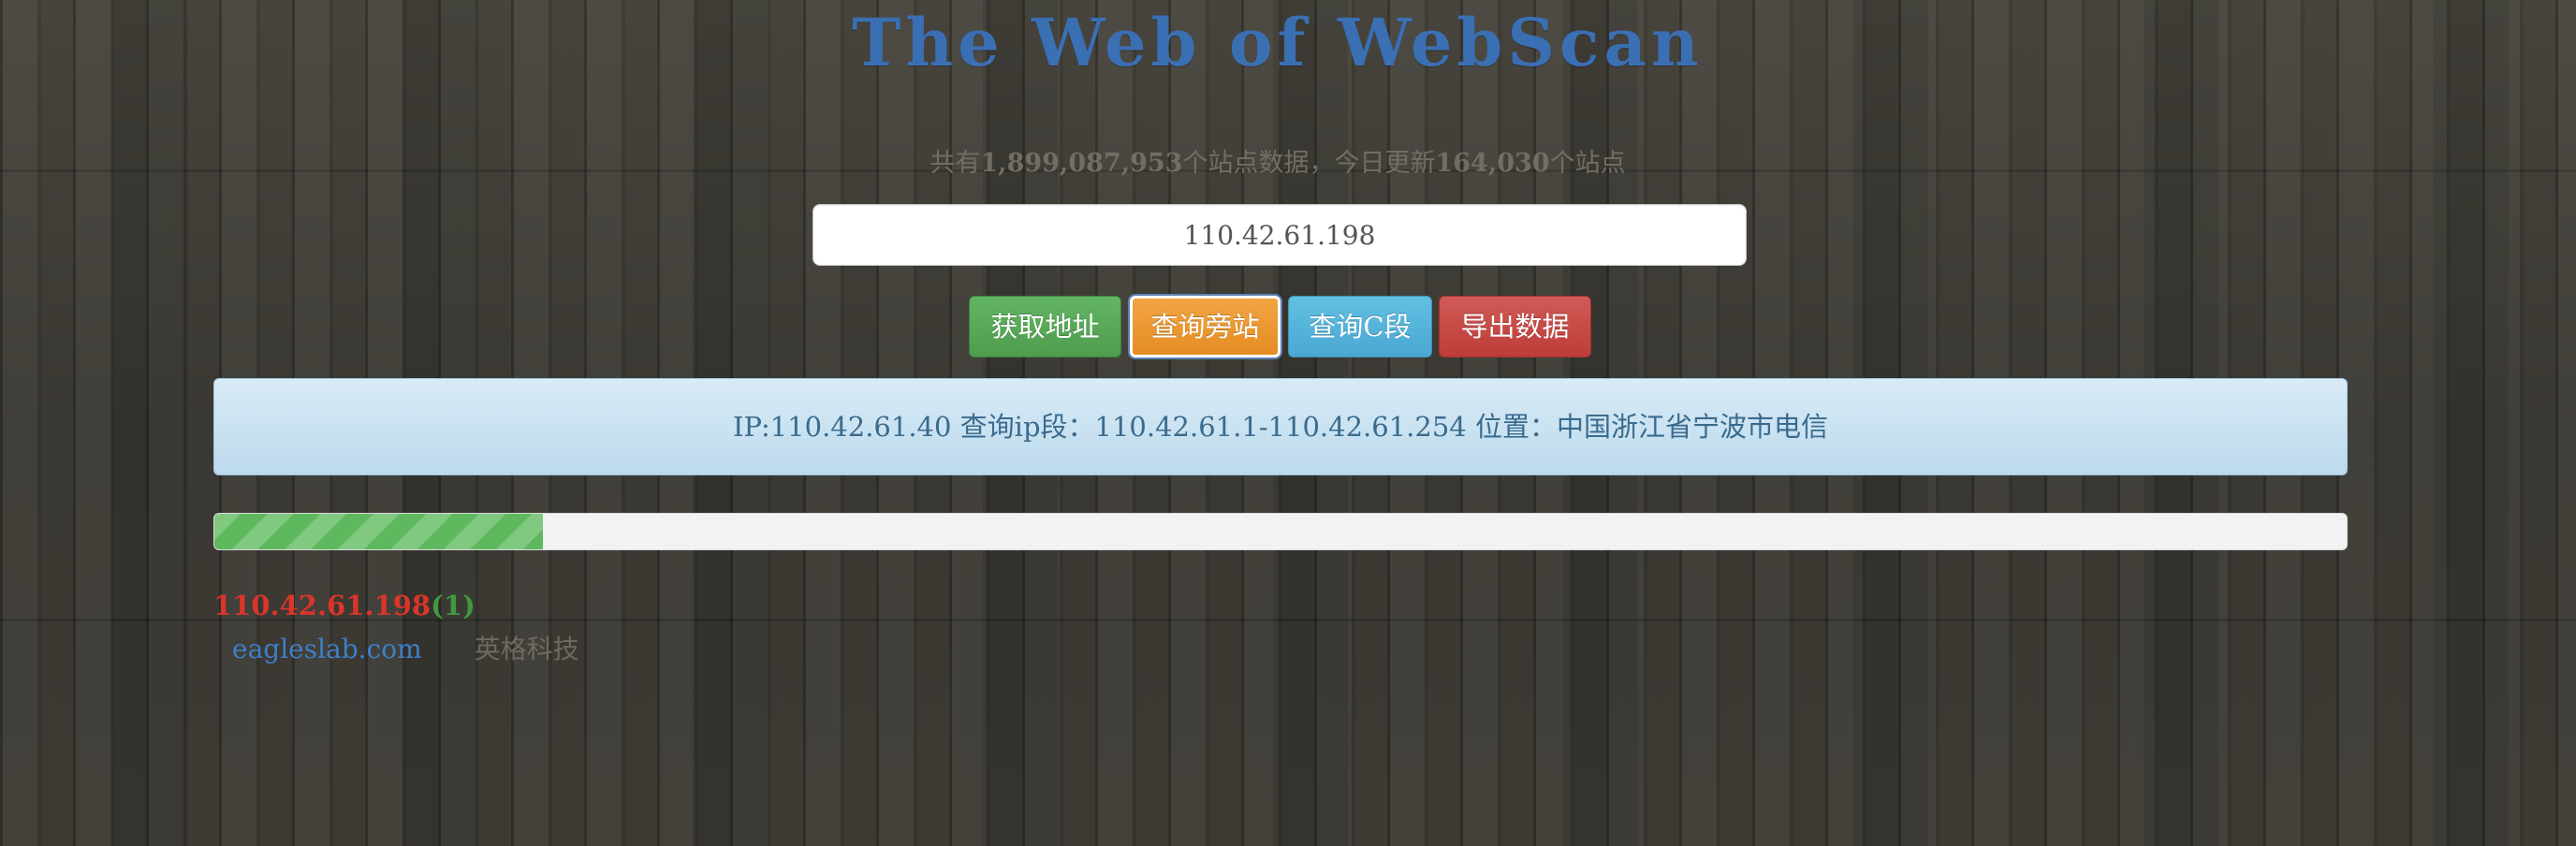 This screenshot has height=846, width=2576. What do you see at coordinates (1360, 326) in the screenshot?
I see `query-c-segment-button: 查询C段` at bounding box center [1360, 326].